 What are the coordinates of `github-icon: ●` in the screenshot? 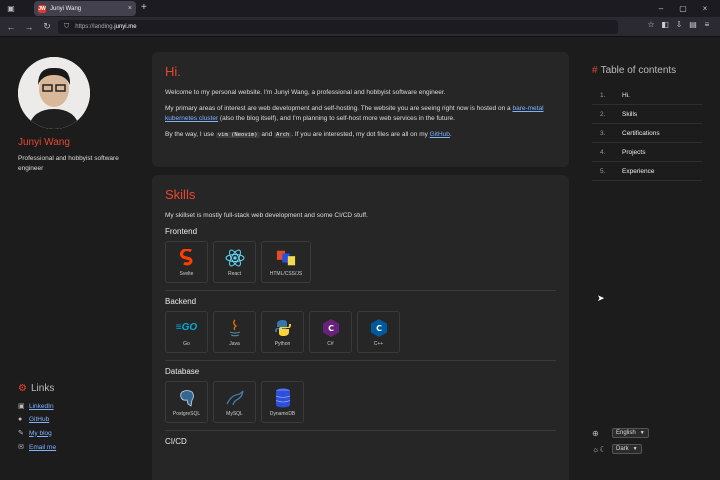 It's located at (20, 419).